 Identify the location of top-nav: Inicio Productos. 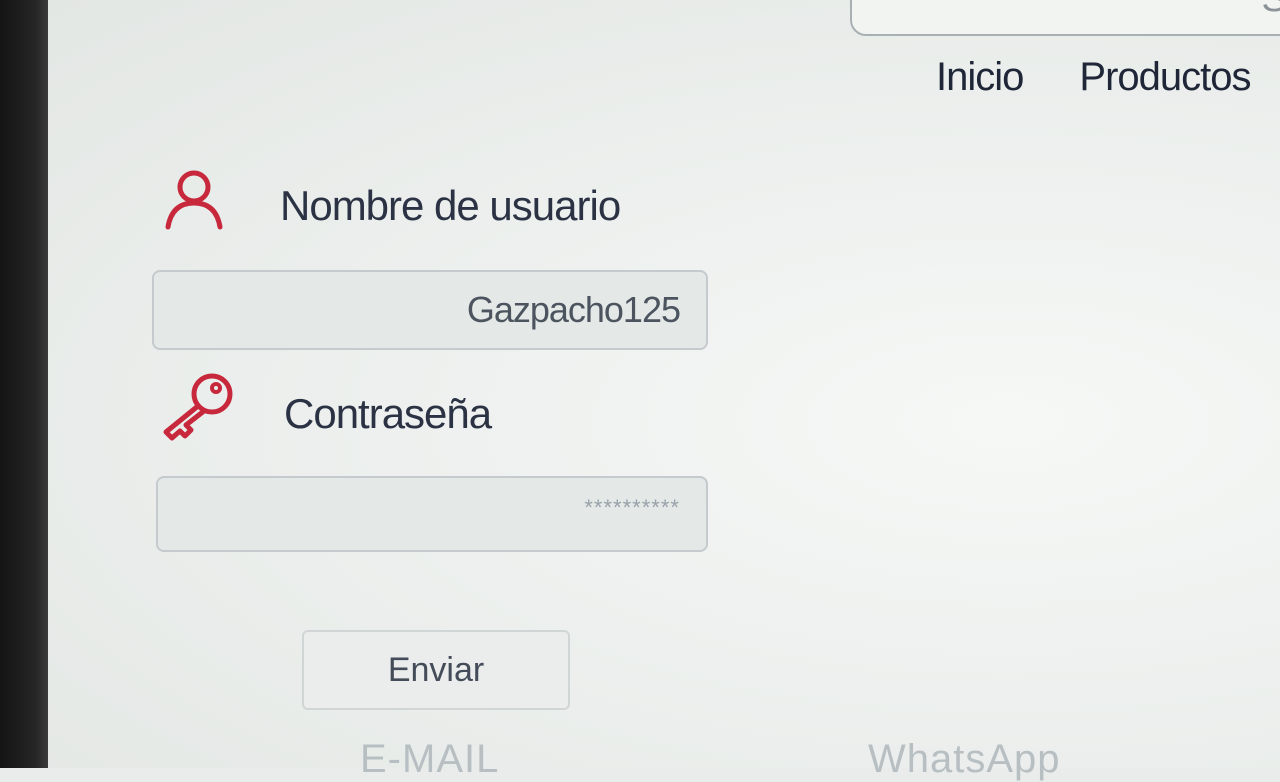
(1094, 77).